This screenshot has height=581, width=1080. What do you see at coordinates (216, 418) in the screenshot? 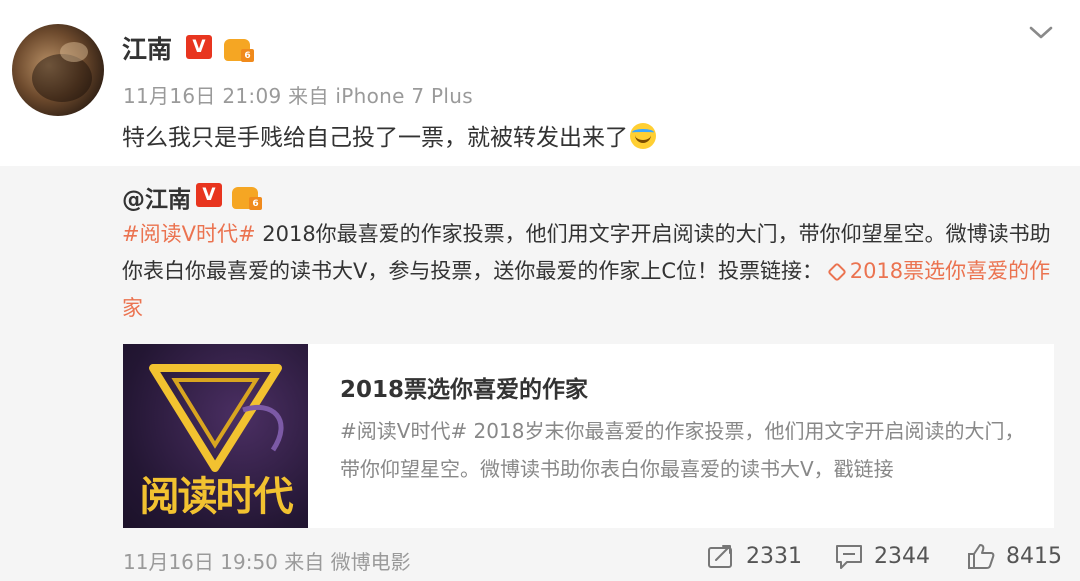
I see `v-logo-icon` at bounding box center [216, 418].